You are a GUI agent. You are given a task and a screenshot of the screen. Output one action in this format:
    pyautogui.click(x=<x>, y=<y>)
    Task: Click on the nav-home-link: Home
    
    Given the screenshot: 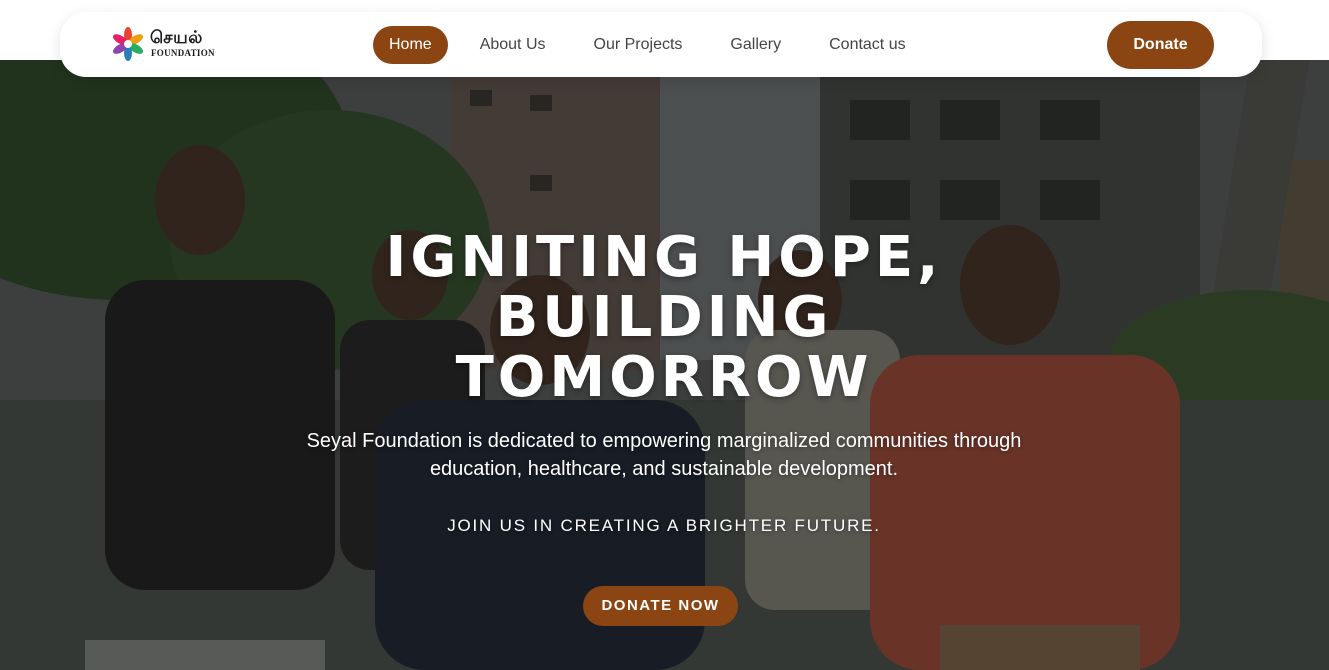 What is the action you would take?
    pyautogui.click(x=410, y=45)
    